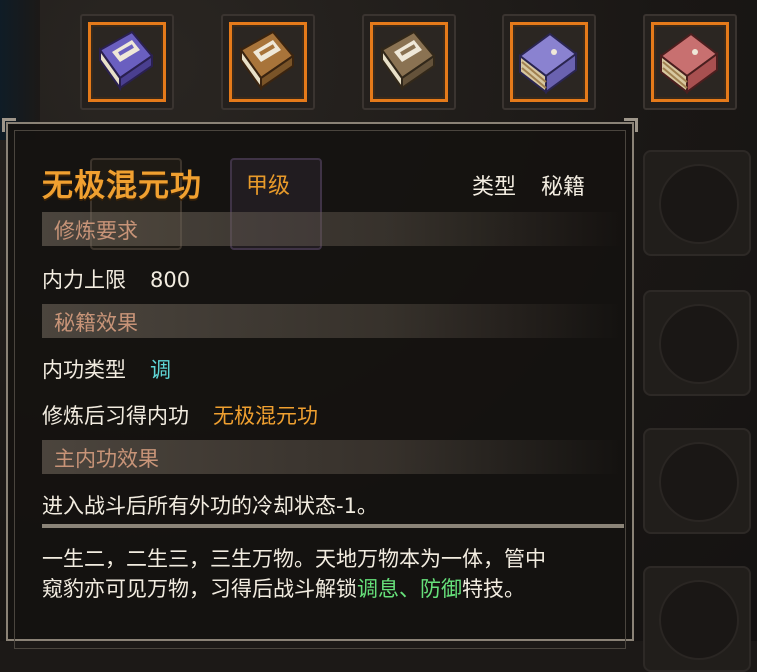  What do you see at coordinates (332, 457) in the screenshot?
I see `section-header-main-effect: 主内功效果` at bounding box center [332, 457].